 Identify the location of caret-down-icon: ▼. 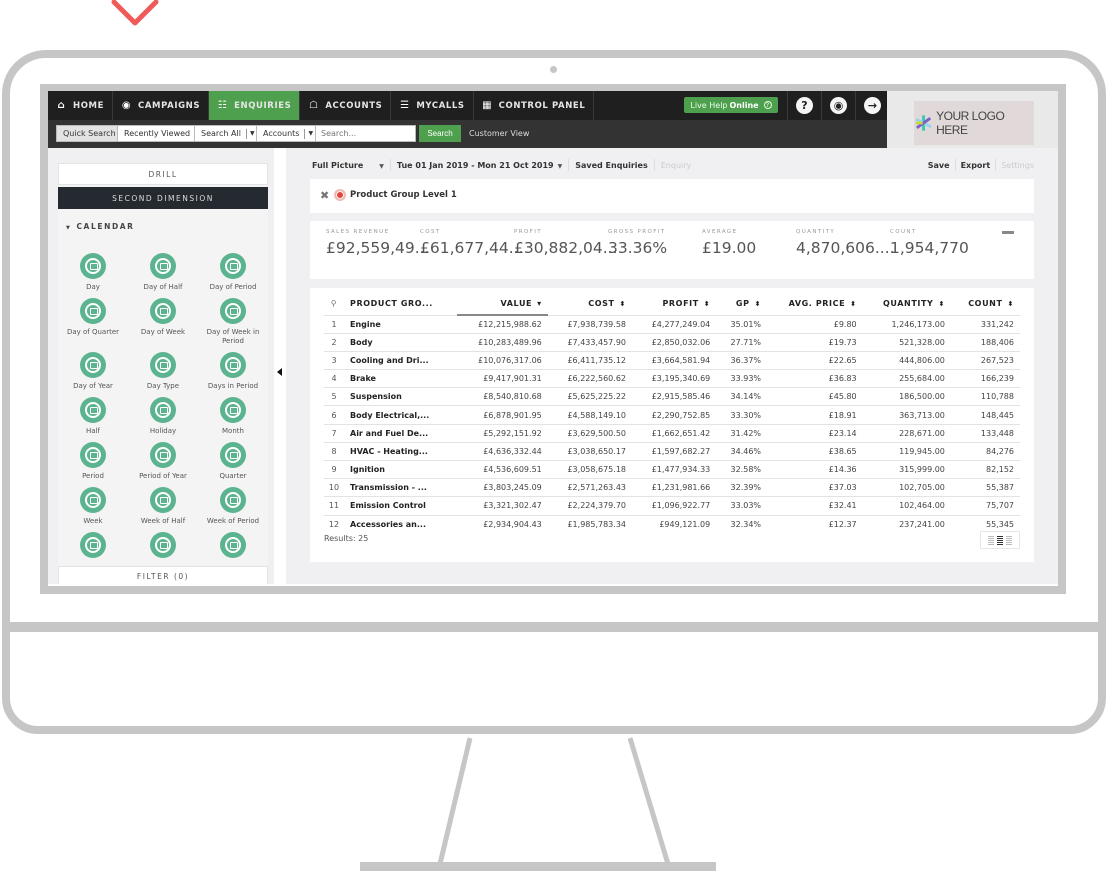
(560, 166).